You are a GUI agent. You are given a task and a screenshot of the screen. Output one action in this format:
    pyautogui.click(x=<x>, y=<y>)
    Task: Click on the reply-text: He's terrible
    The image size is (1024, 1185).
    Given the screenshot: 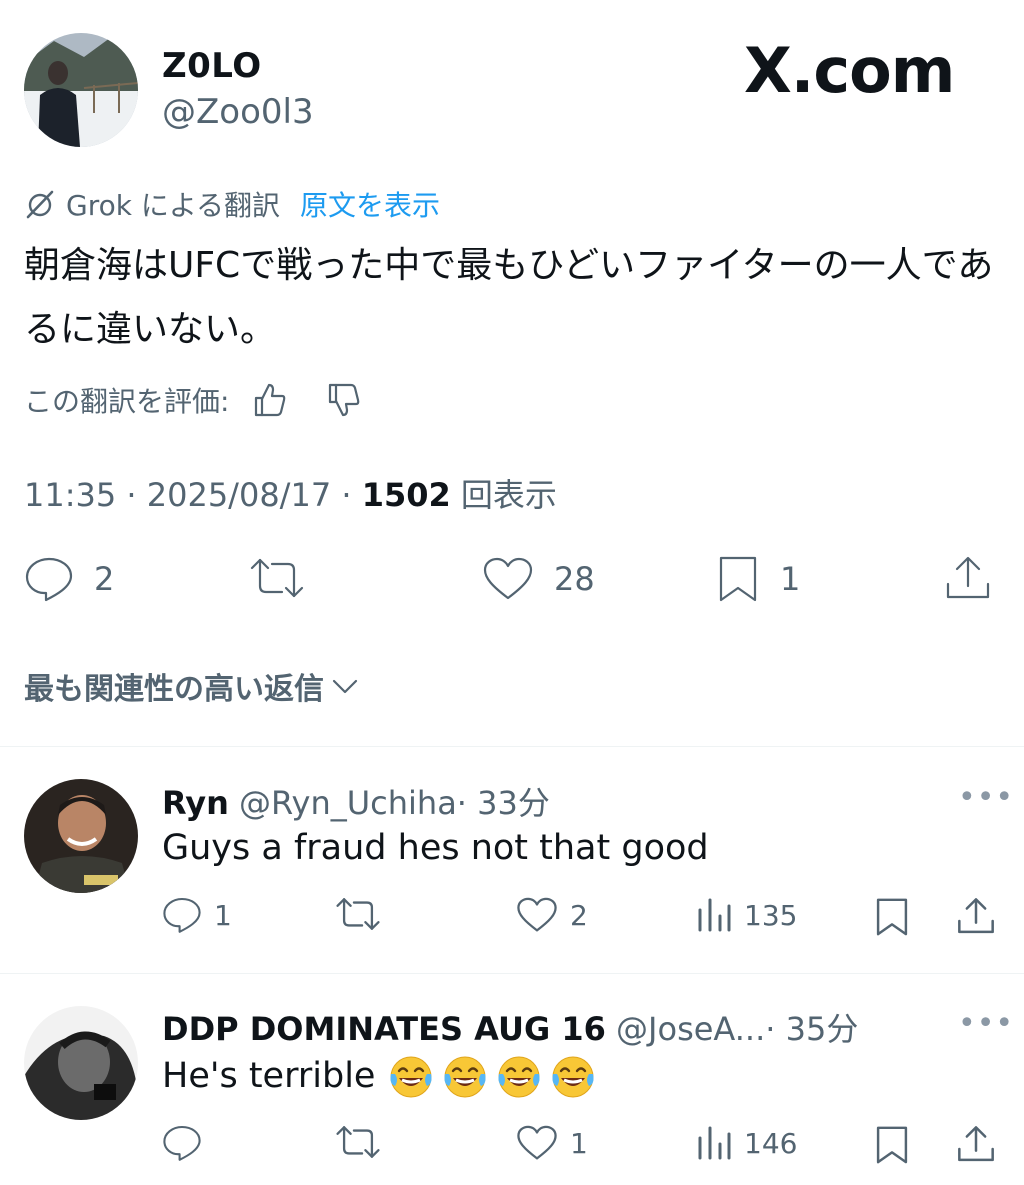 What is the action you would take?
    pyautogui.click(x=274, y=1076)
    